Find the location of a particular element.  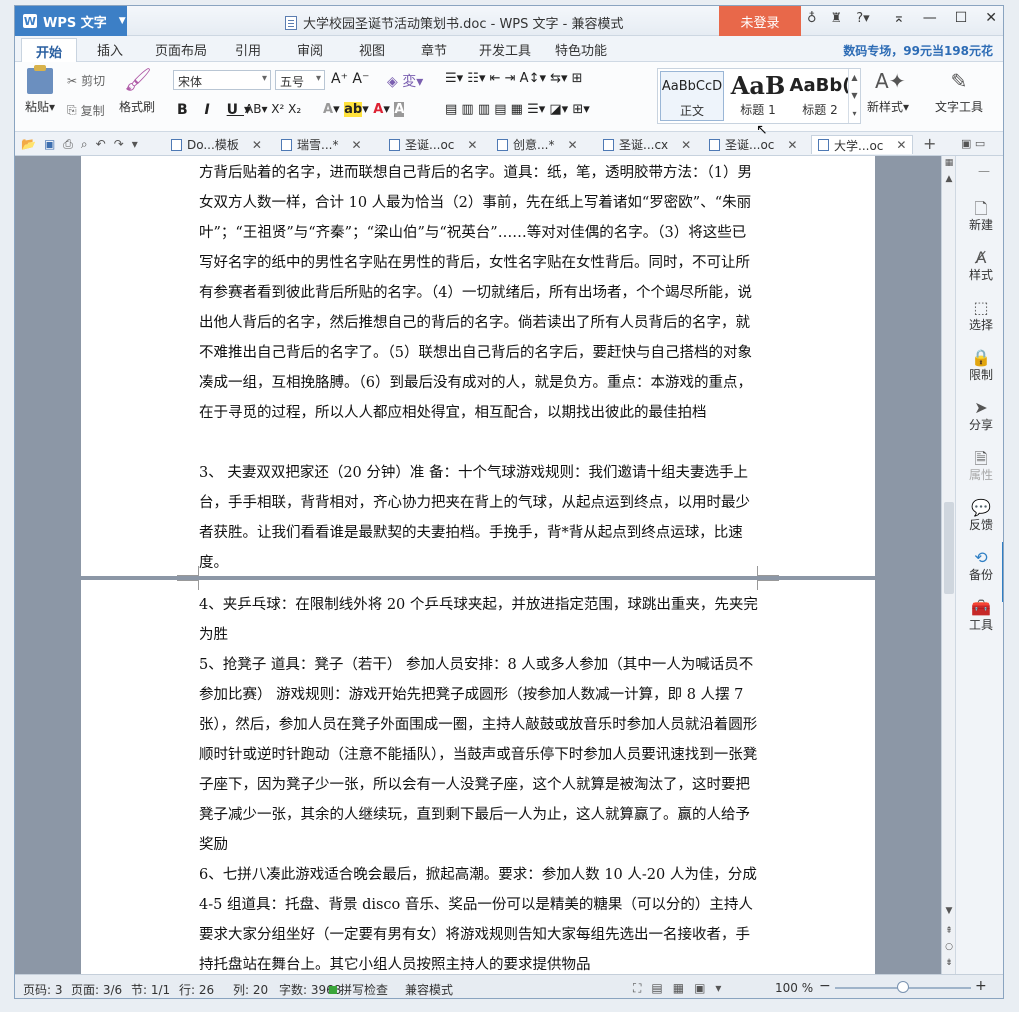

maximize-icon: ☐ is located at coordinates (961, 18).